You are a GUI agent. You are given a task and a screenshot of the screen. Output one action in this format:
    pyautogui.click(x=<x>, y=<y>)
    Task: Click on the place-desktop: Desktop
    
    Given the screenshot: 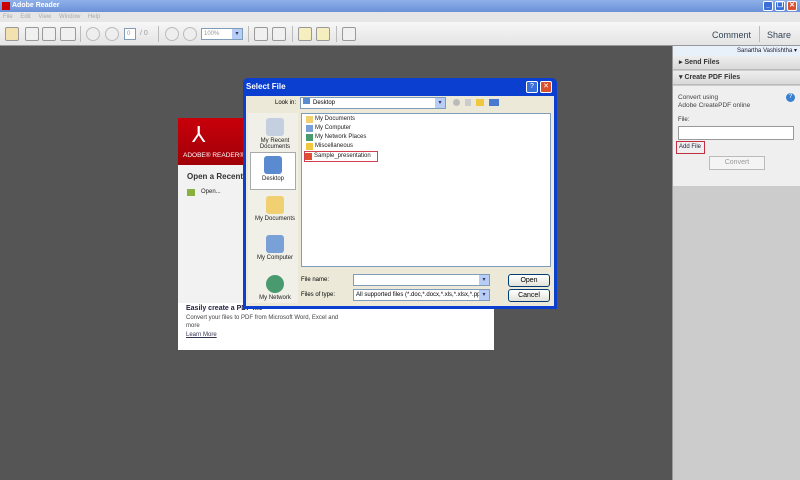 What is the action you would take?
    pyautogui.click(x=273, y=171)
    